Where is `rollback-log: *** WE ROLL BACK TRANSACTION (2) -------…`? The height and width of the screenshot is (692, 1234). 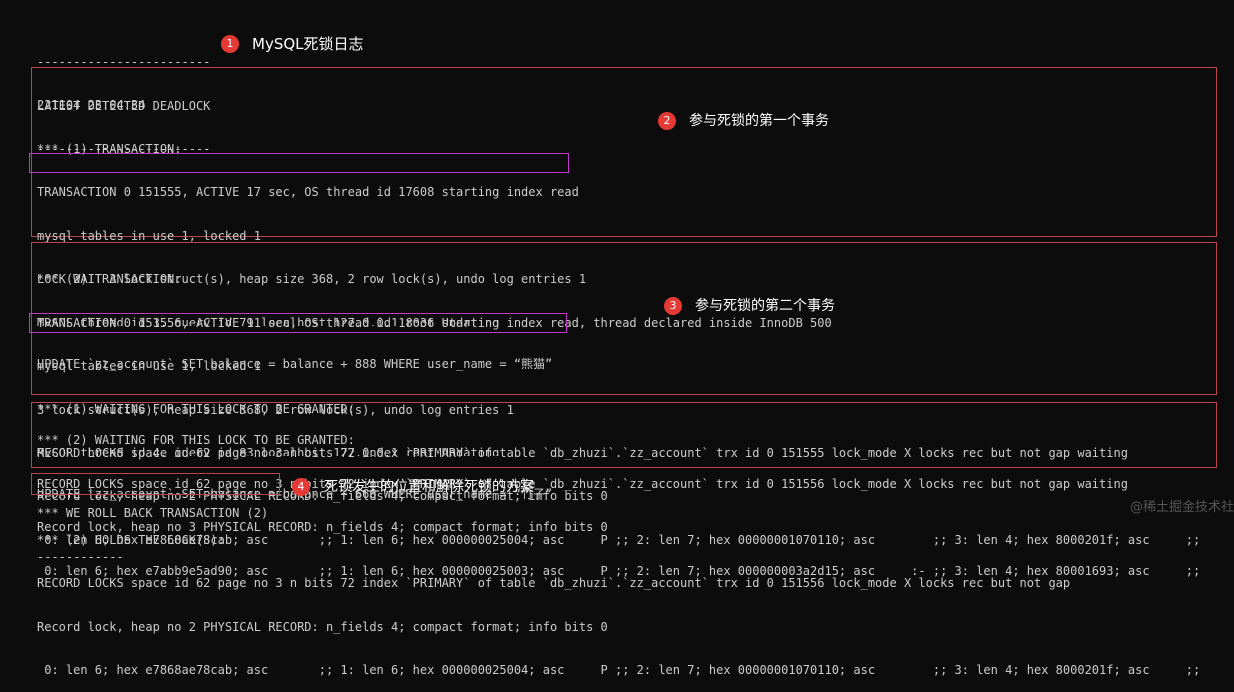 rollback-log: *** WE ROLL BACK TRANSACTION (2) -------… is located at coordinates (152, 528).